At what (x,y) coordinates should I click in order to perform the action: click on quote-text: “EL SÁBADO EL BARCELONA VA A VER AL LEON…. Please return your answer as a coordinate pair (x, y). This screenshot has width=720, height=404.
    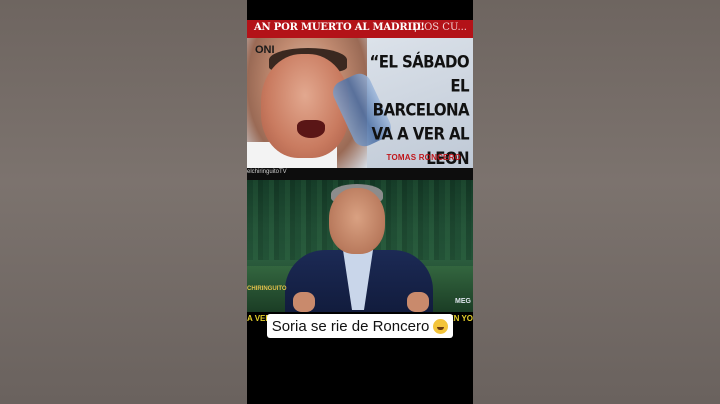
    Looking at the image, I should click on (419, 109).